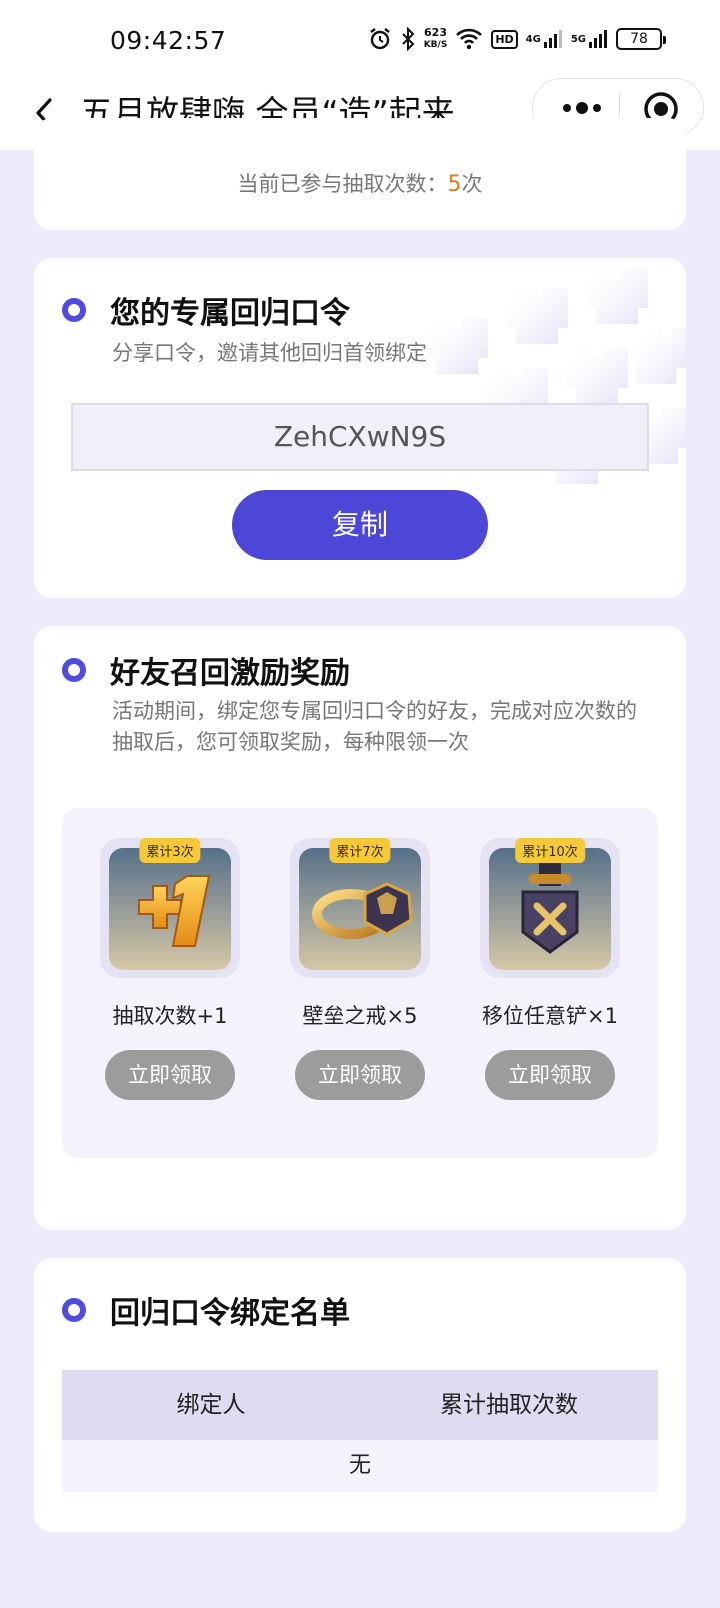 Image resolution: width=720 pixels, height=1608 pixels. I want to click on reward-image-frame: 累计3次, so click(170, 908).